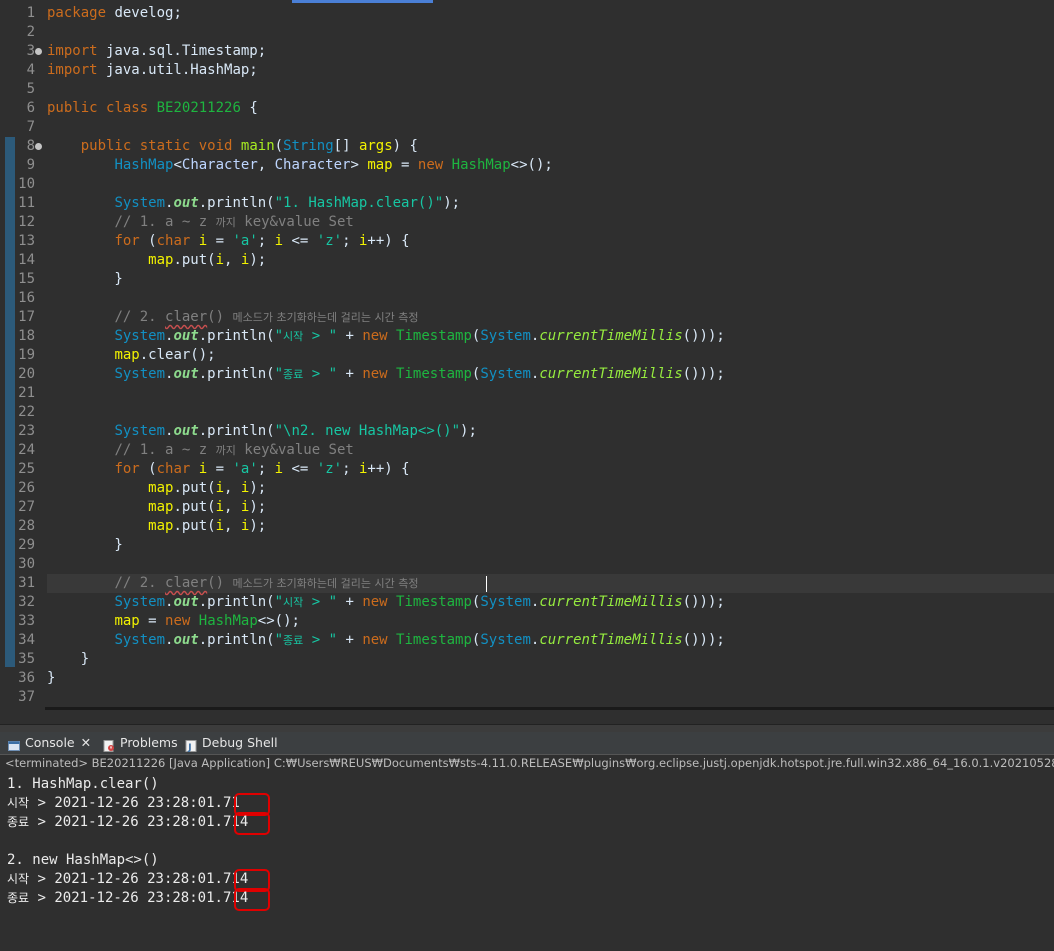 This screenshot has width=1054, height=951. Describe the element at coordinates (527, 241) in the screenshot. I see `code-line: 13 for (char i = 'a'; i <= 'z'; i++) {` at that location.